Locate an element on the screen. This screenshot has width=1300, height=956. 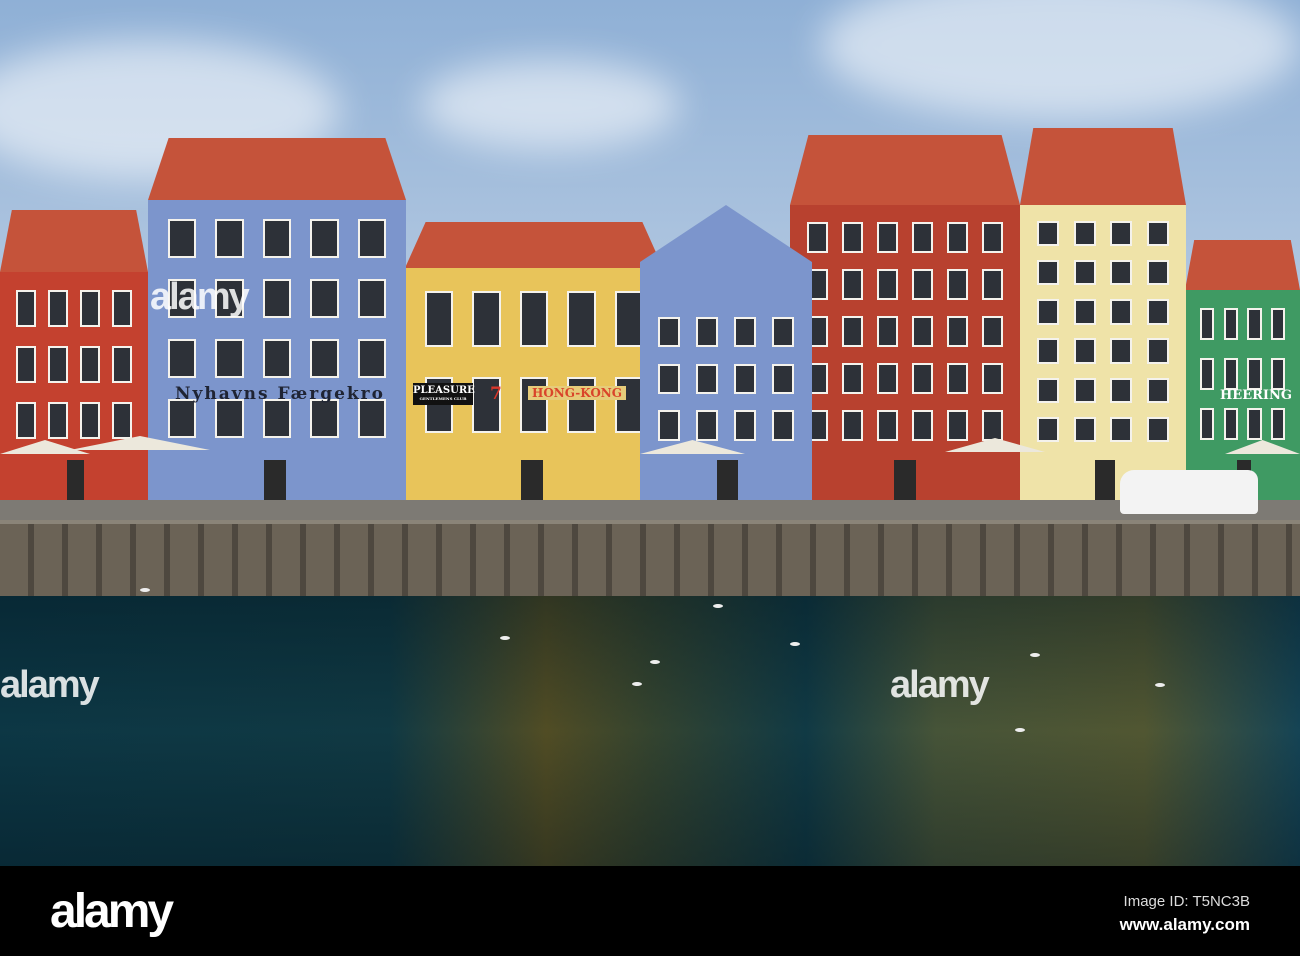
white-van is located at coordinates (1189, 492).